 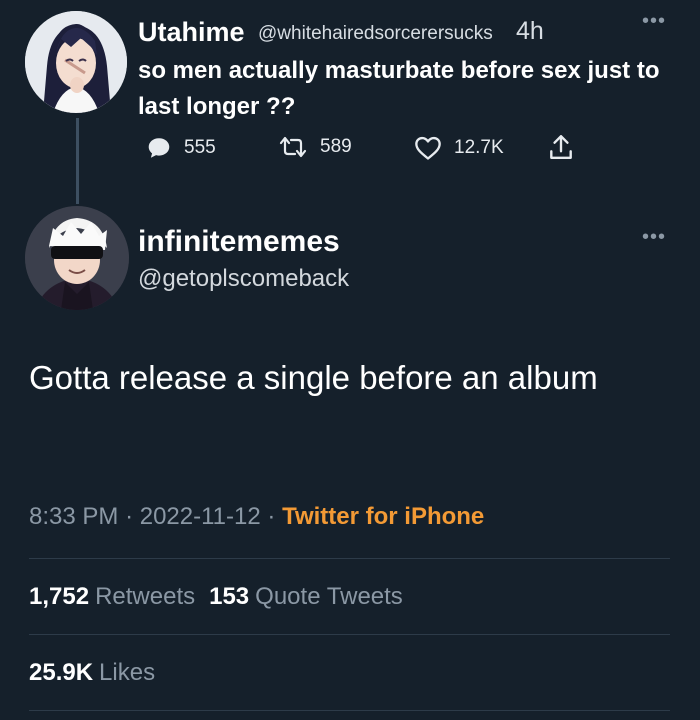 I want to click on main-handle: @getoplscomeback, so click(x=243, y=279).